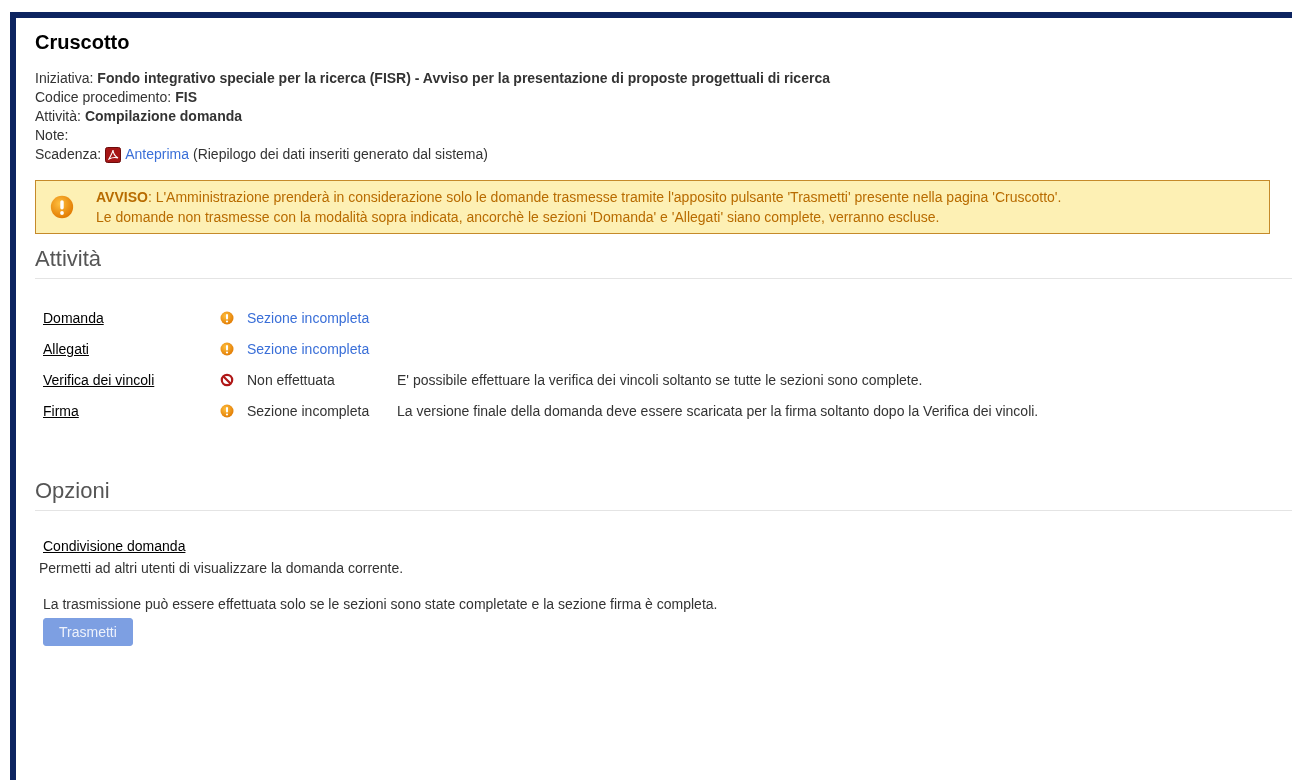 The image size is (1292, 780). What do you see at coordinates (131, 379) in the screenshot?
I see `activity-link: Verifica dei vincoli` at bounding box center [131, 379].